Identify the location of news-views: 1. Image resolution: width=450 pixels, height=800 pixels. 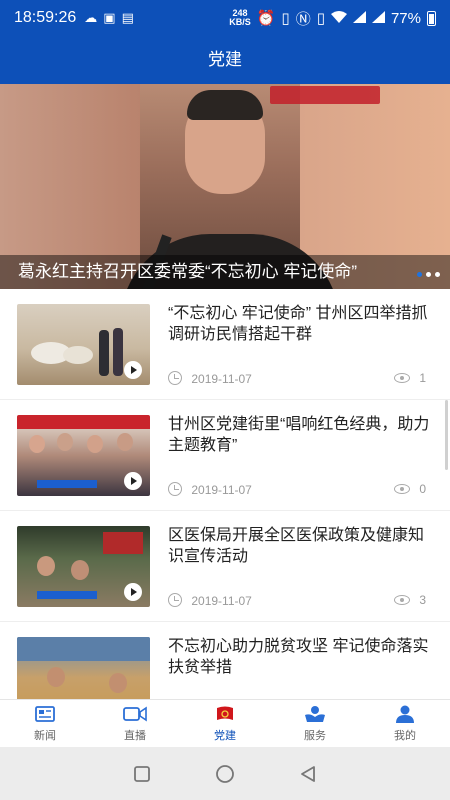
(409, 378).